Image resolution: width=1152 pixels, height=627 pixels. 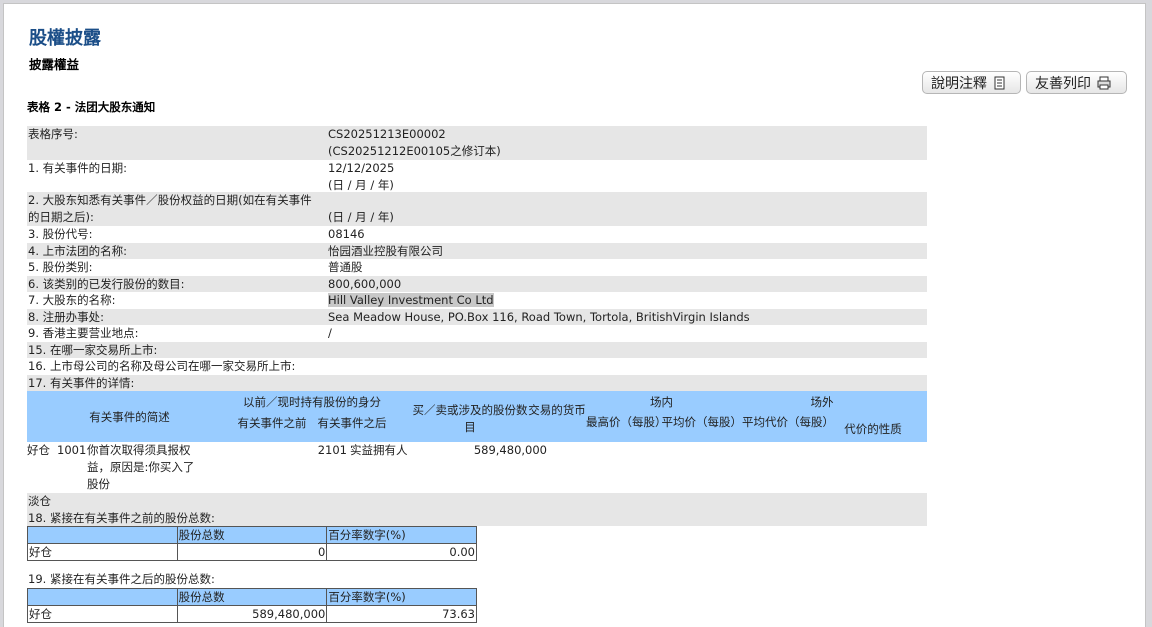 I want to click on header-off-exchange: 场外, so click(x=822, y=402).